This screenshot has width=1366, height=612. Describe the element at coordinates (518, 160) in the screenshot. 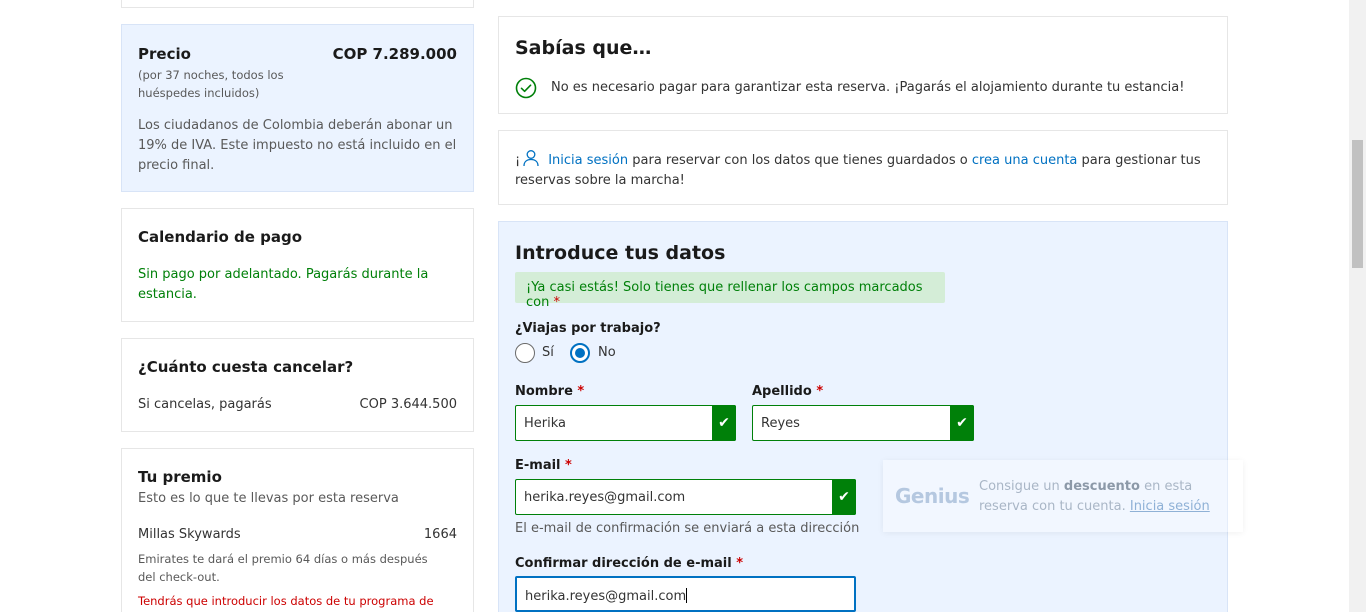

I see `login-prefix: ¡` at that location.